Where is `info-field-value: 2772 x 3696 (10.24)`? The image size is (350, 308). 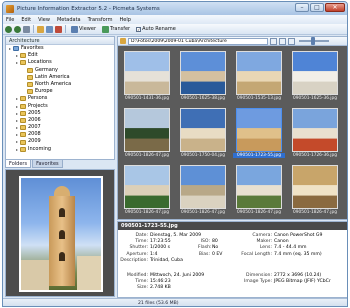
info-field-value: 2772 x 3696 (10.24) is located at coordinates (298, 275).